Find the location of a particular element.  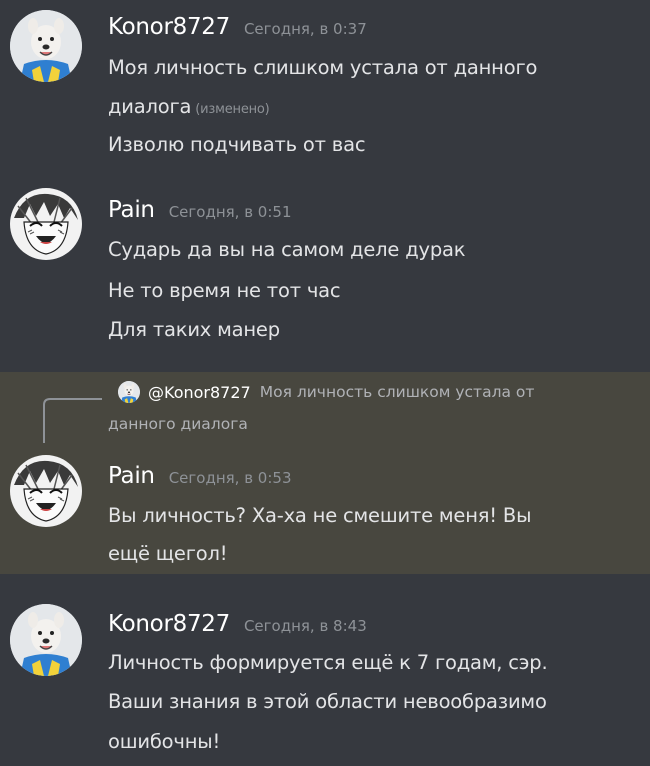

timestamp: Сегодня, в 8:43 is located at coordinates (305, 626).